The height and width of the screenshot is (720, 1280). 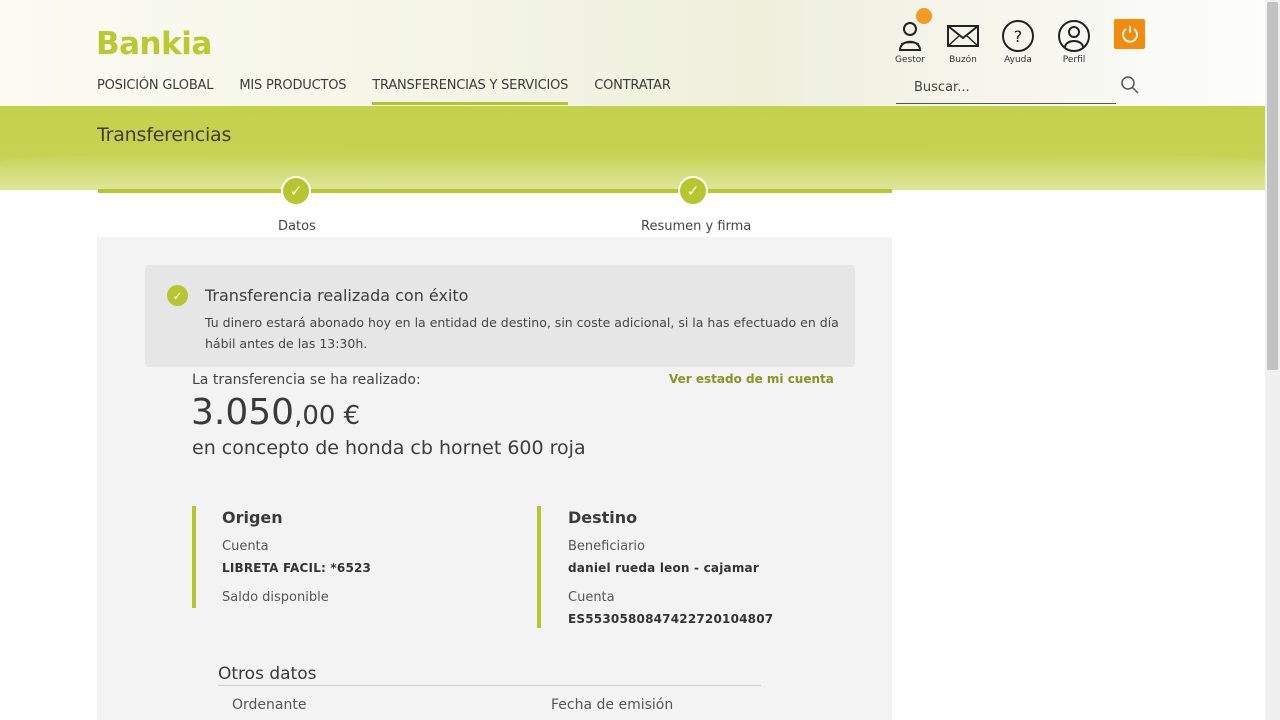 What do you see at coordinates (751, 379) in the screenshot?
I see `see-account-status-link: Ver estado de mi cuenta` at bounding box center [751, 379].